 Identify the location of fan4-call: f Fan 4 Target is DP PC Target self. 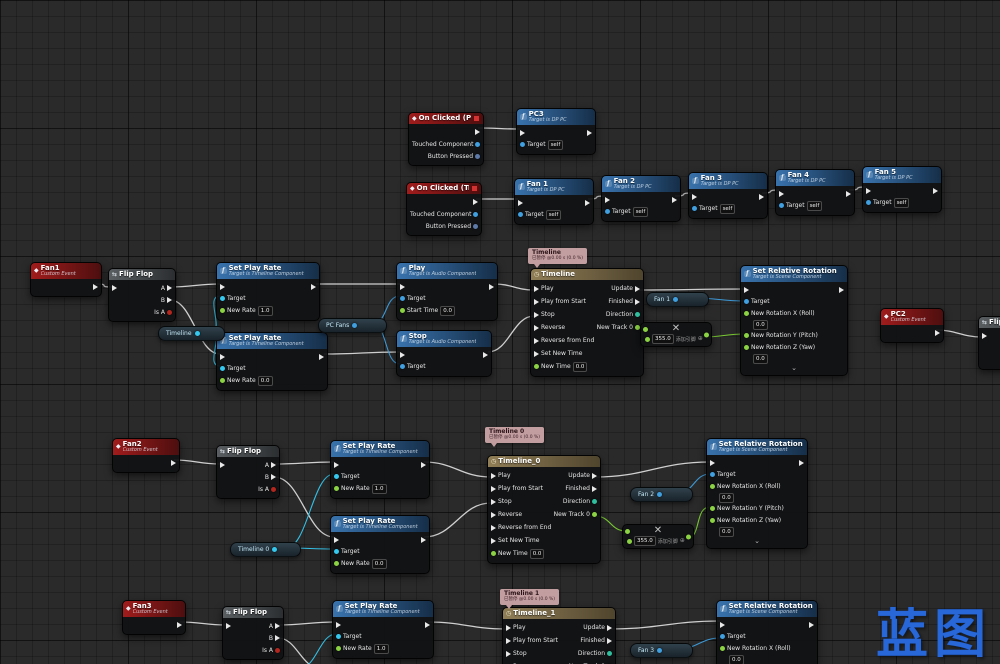
(815, 192).